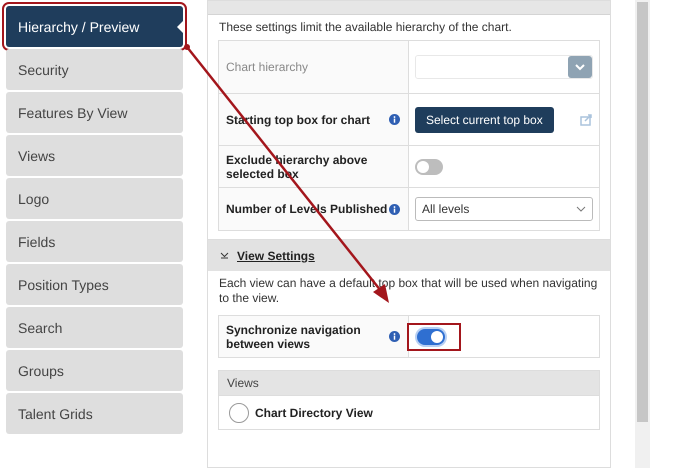 The width and height of the screenshot is (681, 468). Describe the element at coordinates (94, 112) in the screenshot. I see `sidebar-item: Features By View` at that location.